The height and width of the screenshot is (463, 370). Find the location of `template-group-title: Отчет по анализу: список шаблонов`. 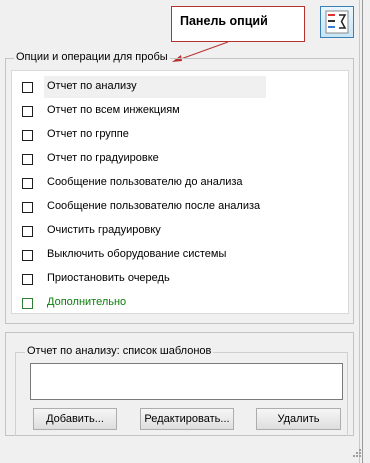

template-group-title: Отчет по анализу: список шаблонов is located at coordinates (119, 351).